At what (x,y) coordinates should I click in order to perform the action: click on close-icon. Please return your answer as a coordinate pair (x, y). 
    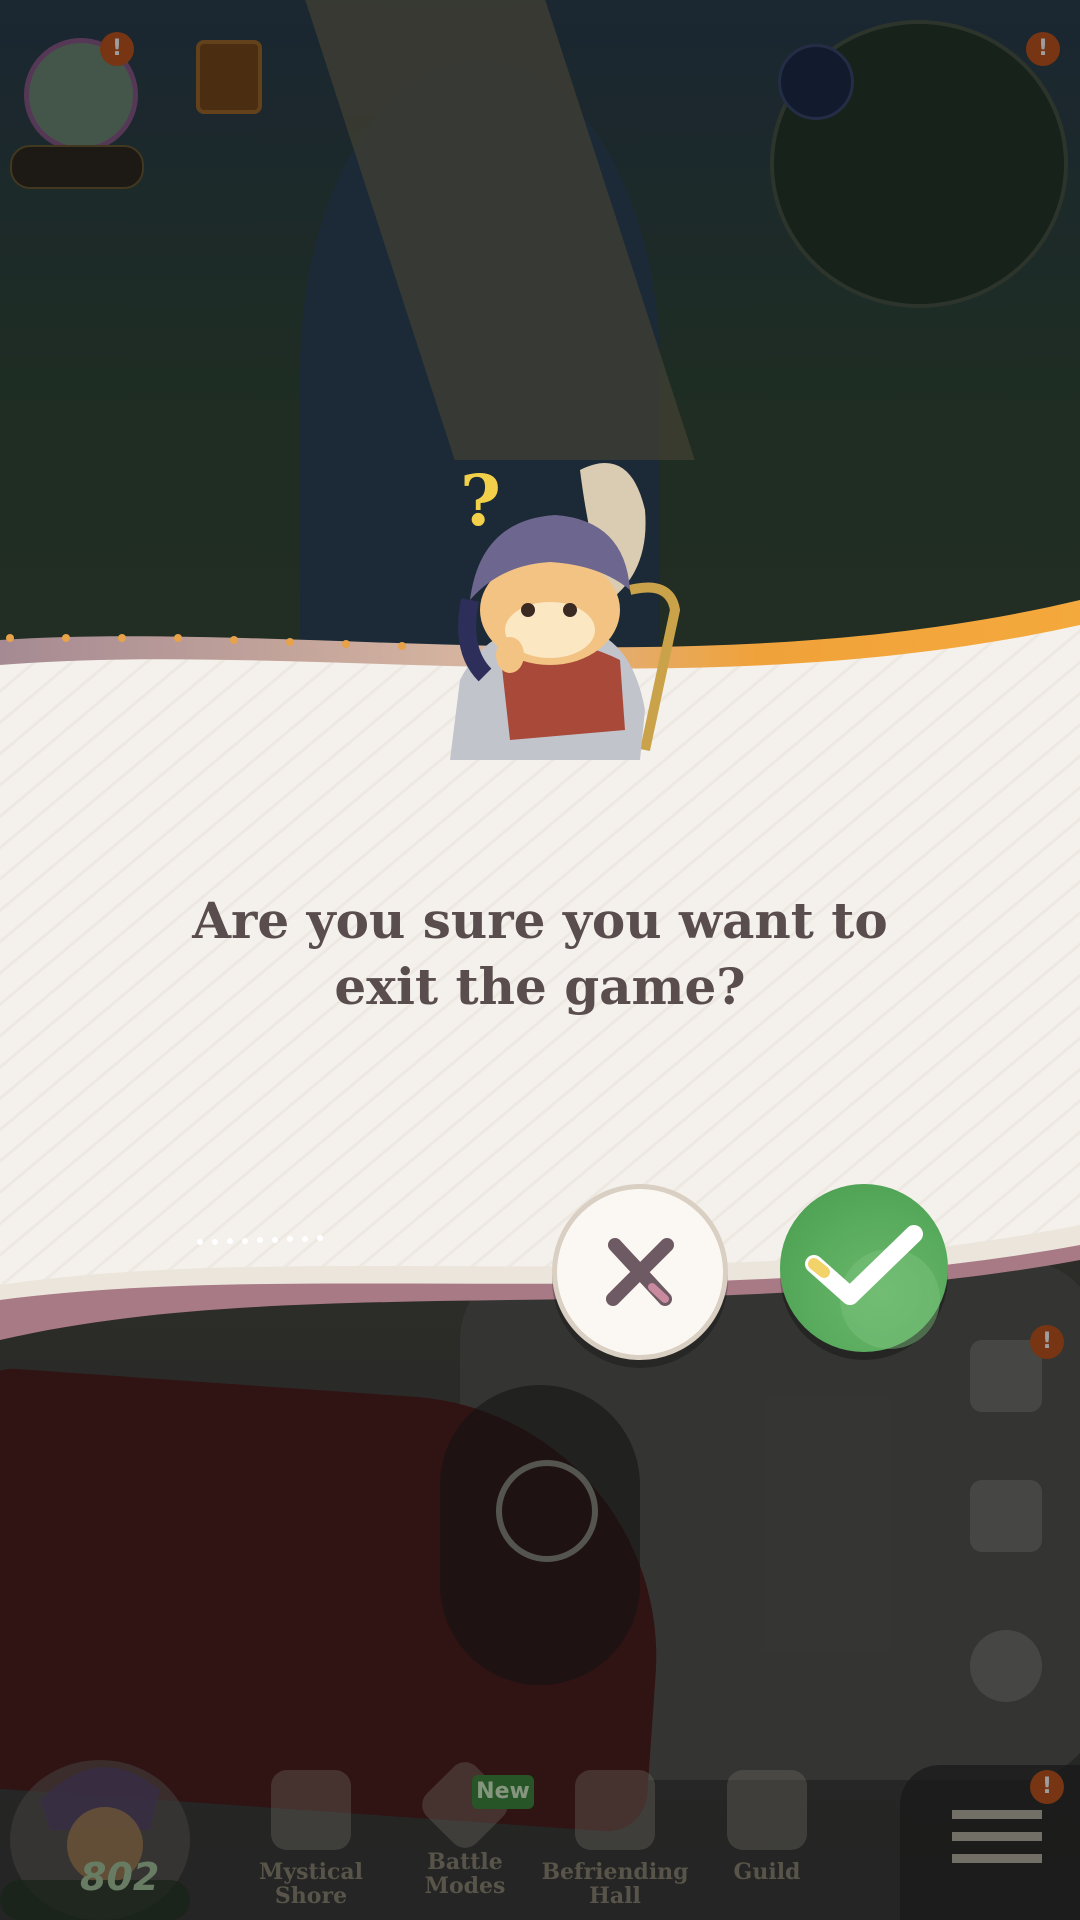
    Looking at the image, I should click on (640, 1272).